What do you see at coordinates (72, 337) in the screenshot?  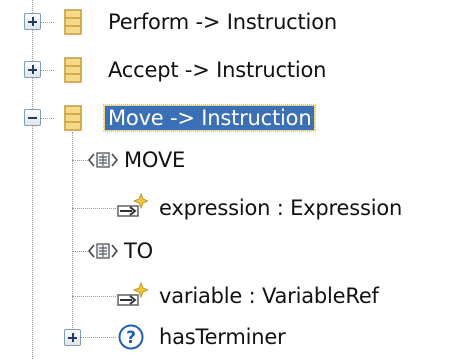 I see `expand-toggle-hasterminer` at bounding box center [72, 337].